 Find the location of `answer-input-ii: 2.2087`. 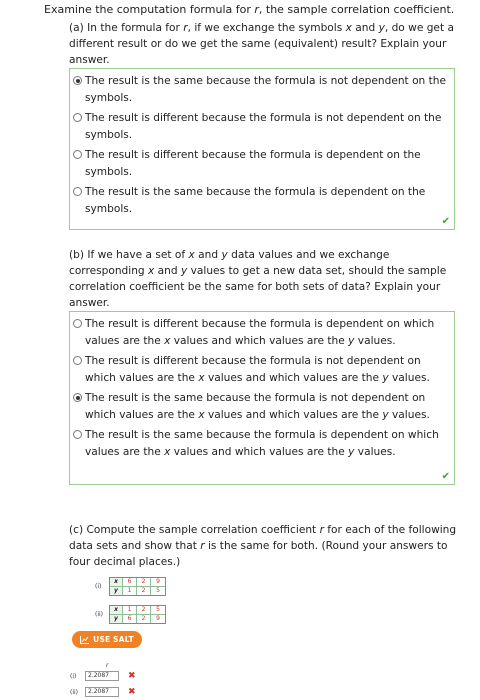

answer-input-ii: 2.2087 is located at coordinates (102, 692).